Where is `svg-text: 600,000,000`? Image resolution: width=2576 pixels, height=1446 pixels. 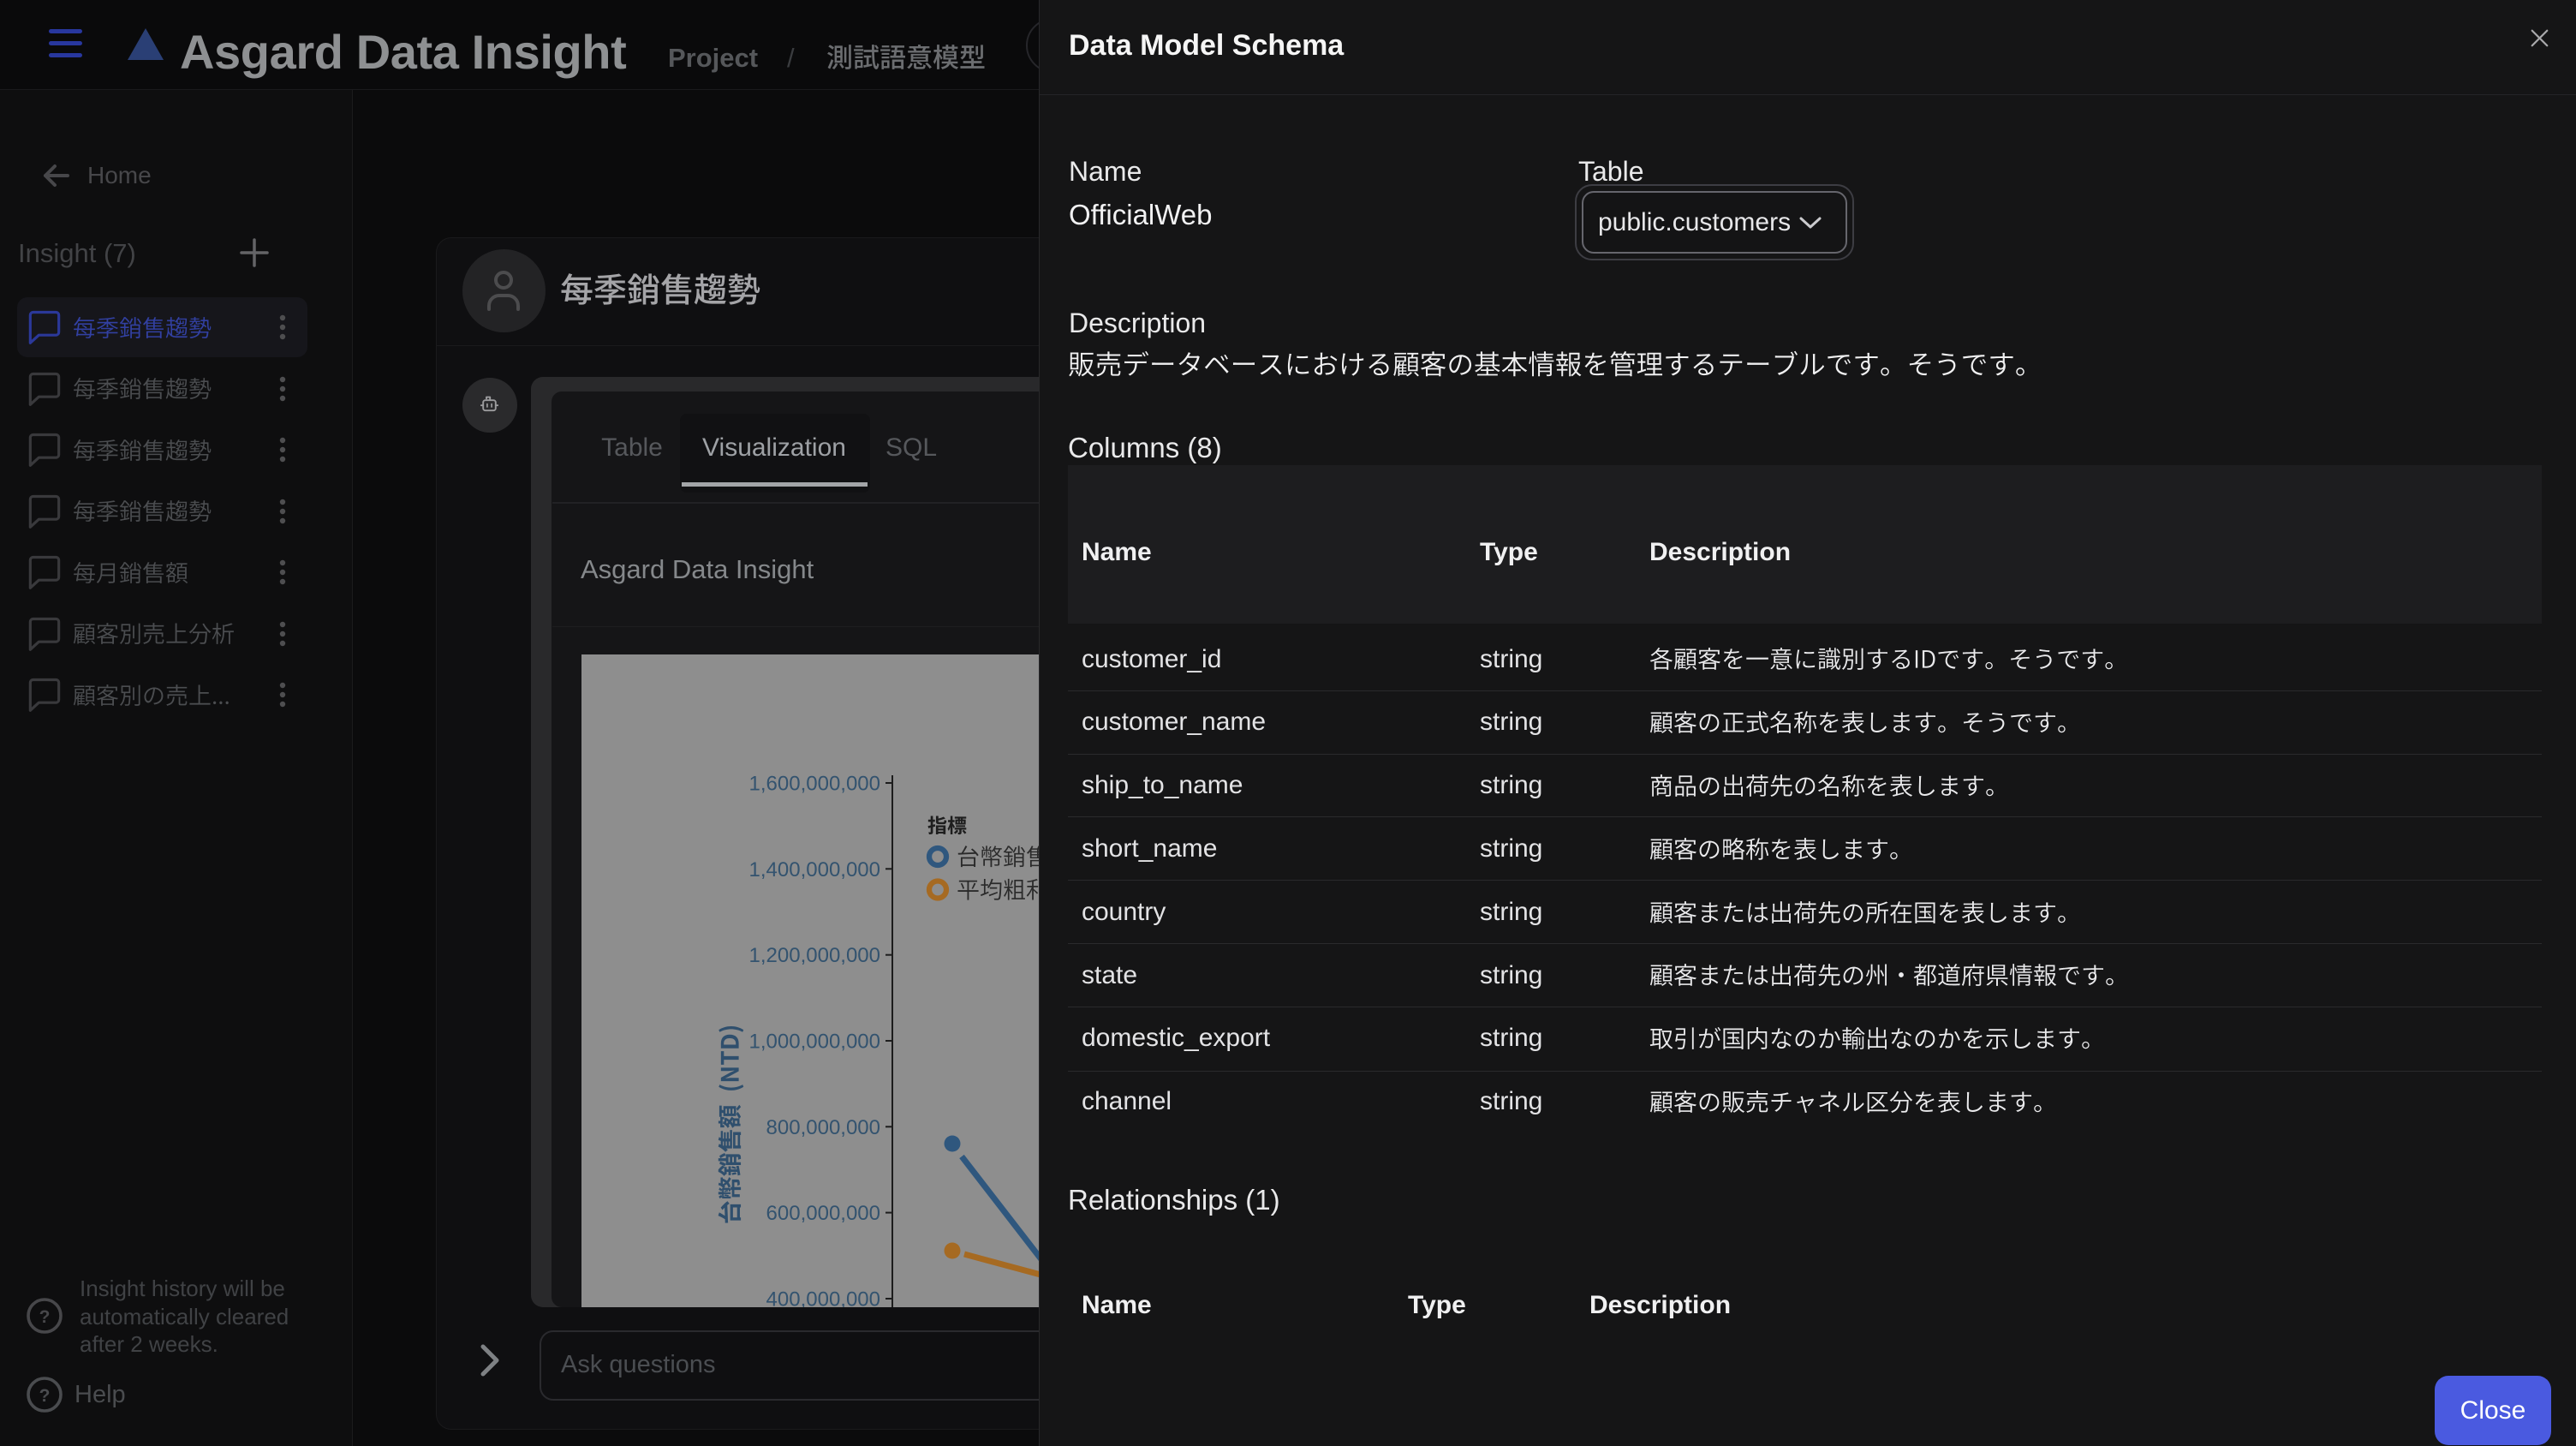
svg-text: 600,000,000 is located at coordinates (823, 1214).